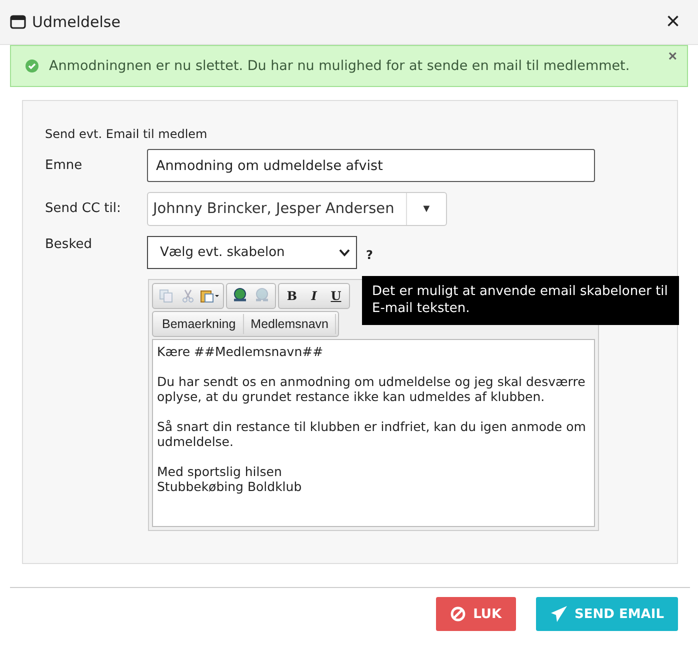 The image size is (698, 648). Describe the element at coordinates (290, 324) in the screenshot. I see `merge-field-button: Medlemsnavn` at that location.